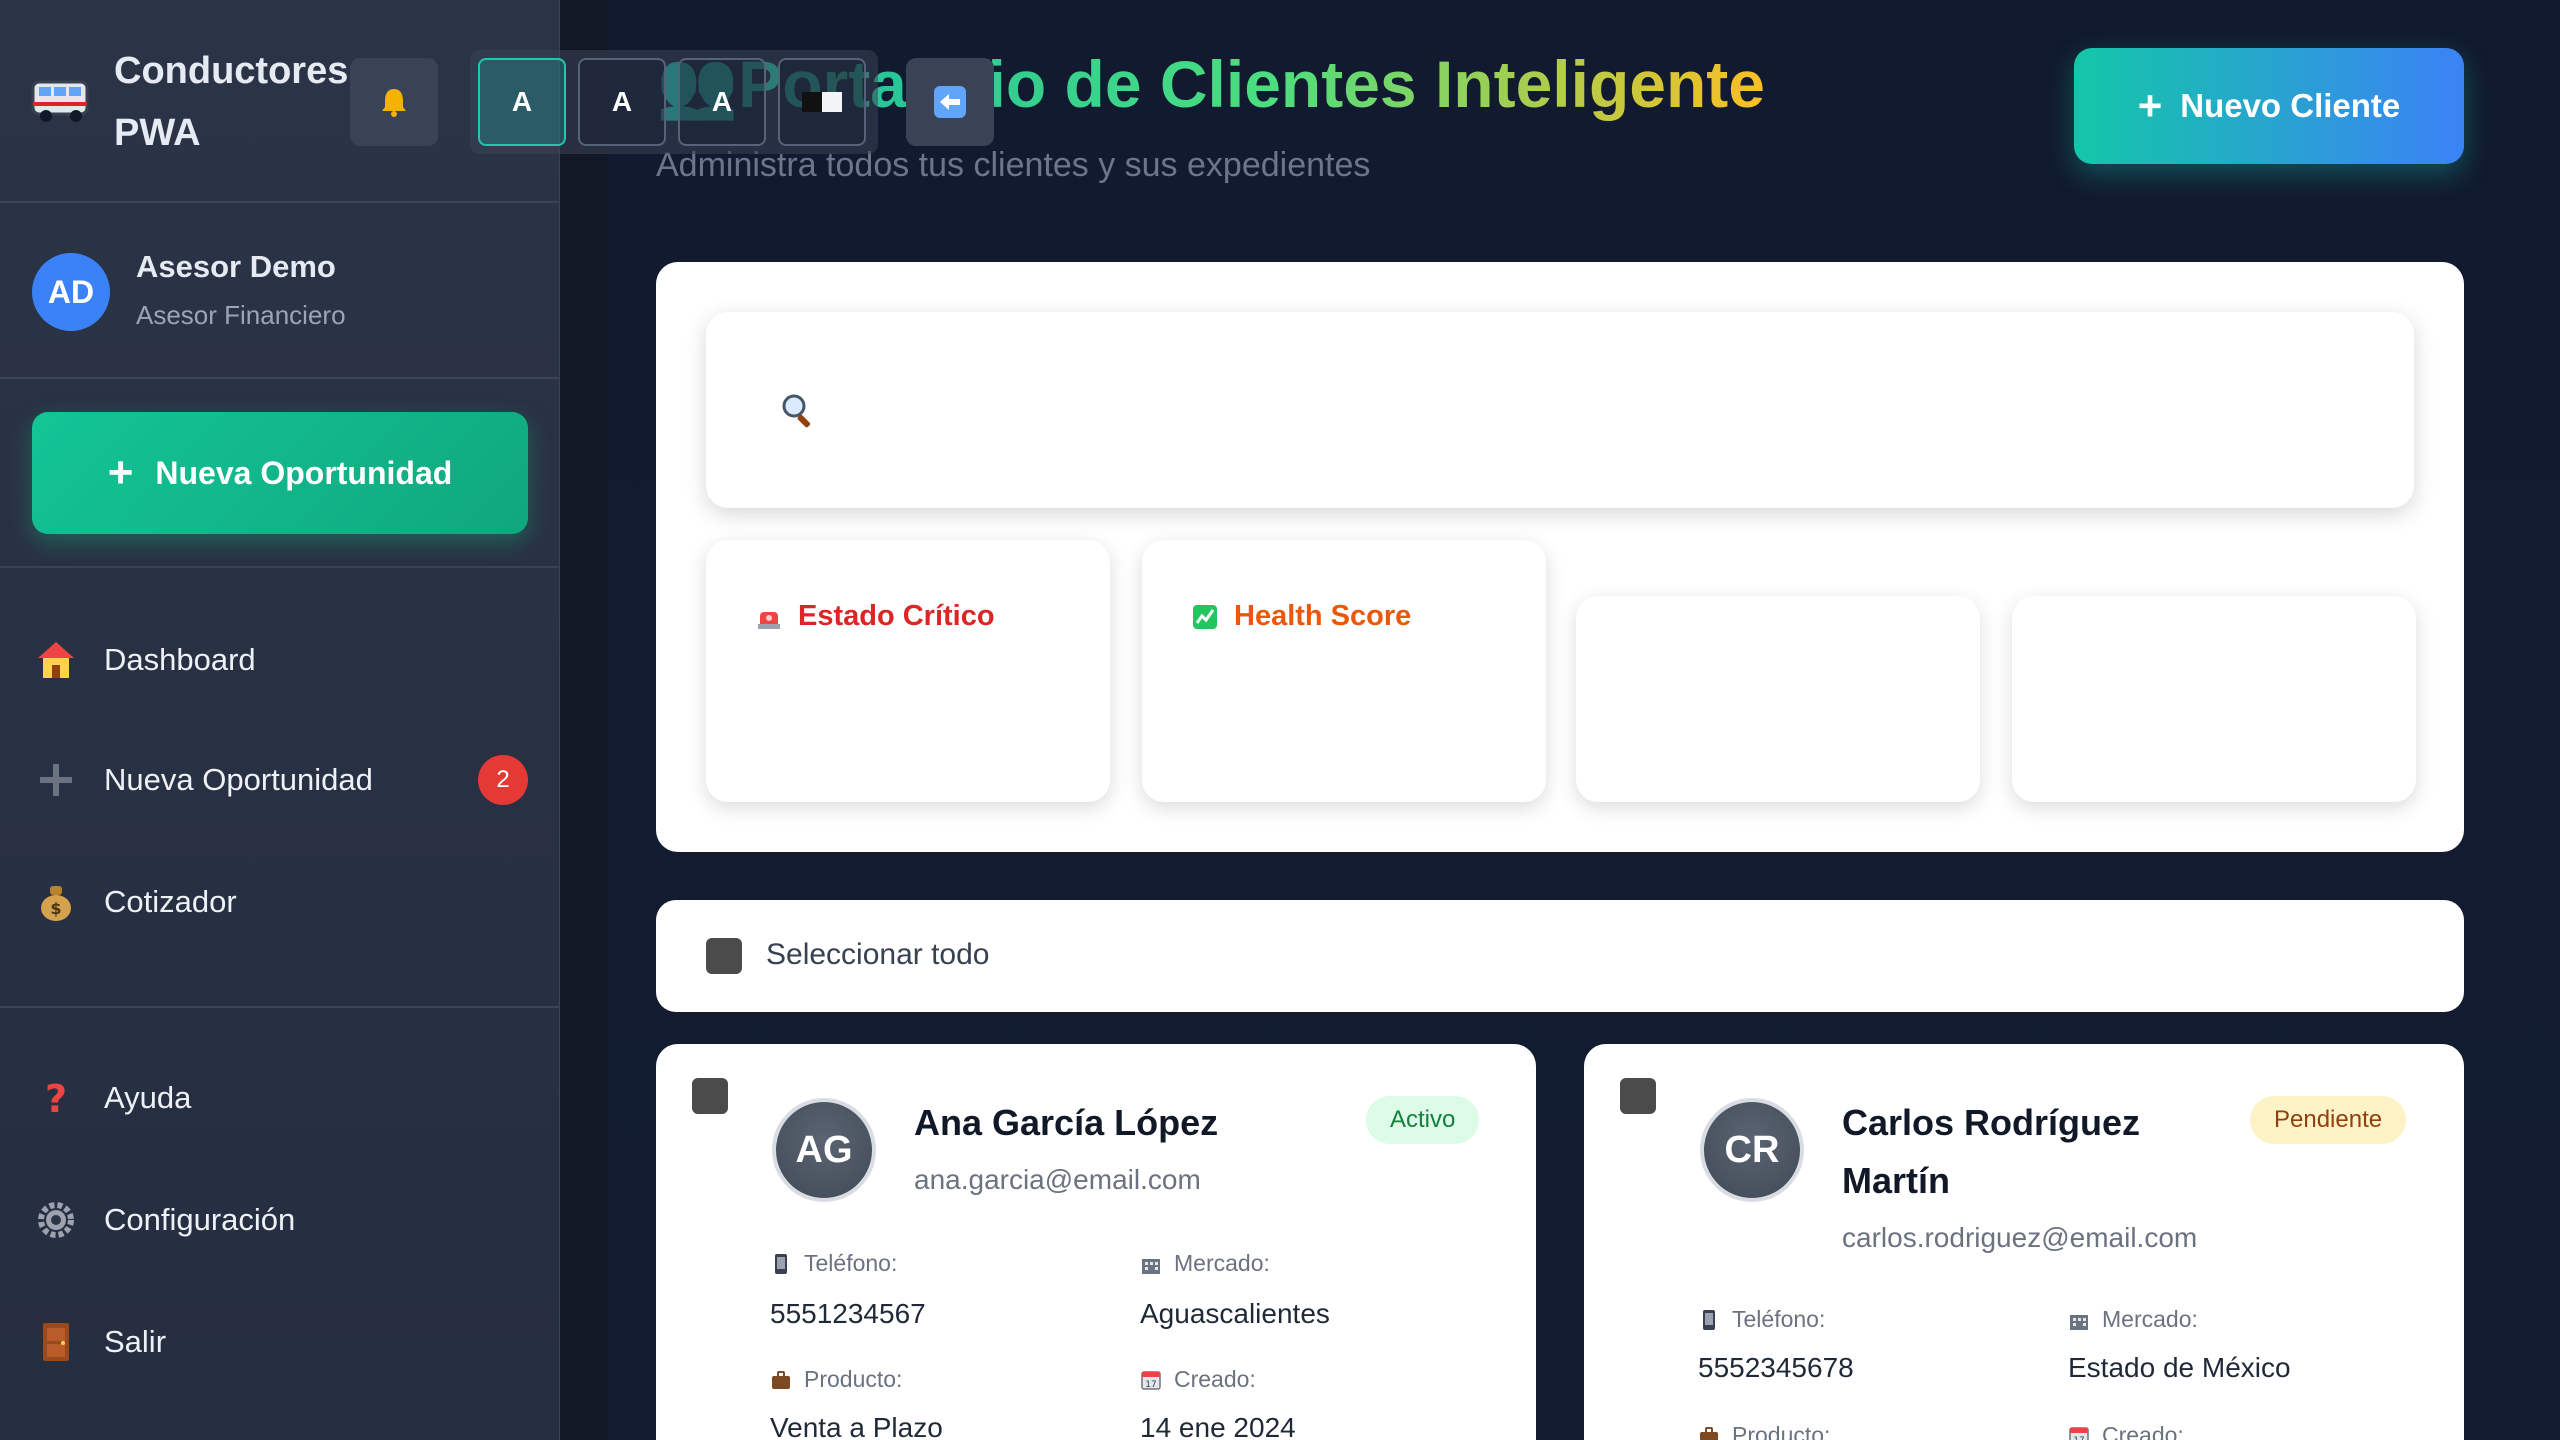  What do you see at coordinates (503, 780) in the screenshot?
I see `notification-badge: 2` at bounding box center [503, 780].